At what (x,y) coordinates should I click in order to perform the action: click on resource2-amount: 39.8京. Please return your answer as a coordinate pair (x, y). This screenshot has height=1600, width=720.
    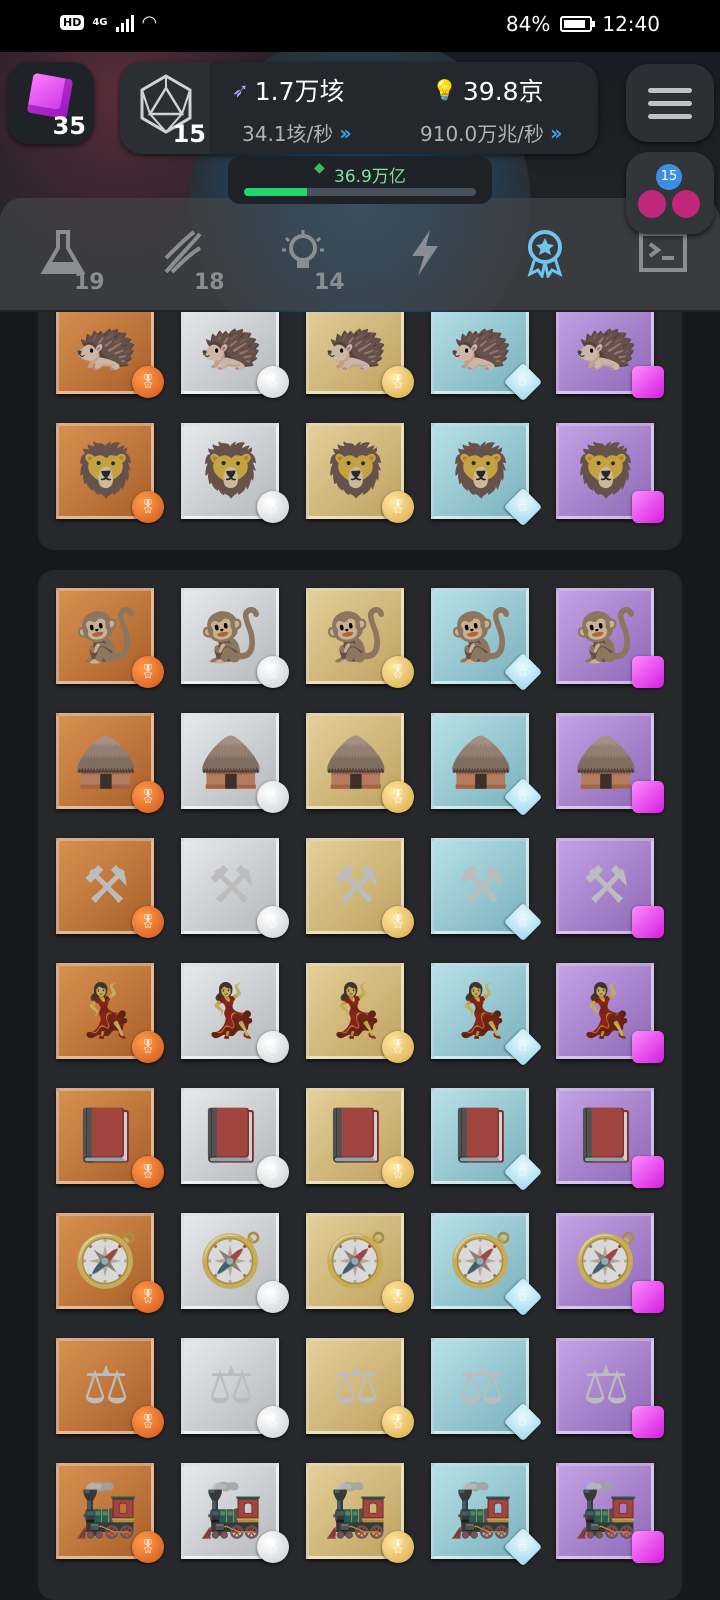
    Looking at the image, I should click on (503, 91).